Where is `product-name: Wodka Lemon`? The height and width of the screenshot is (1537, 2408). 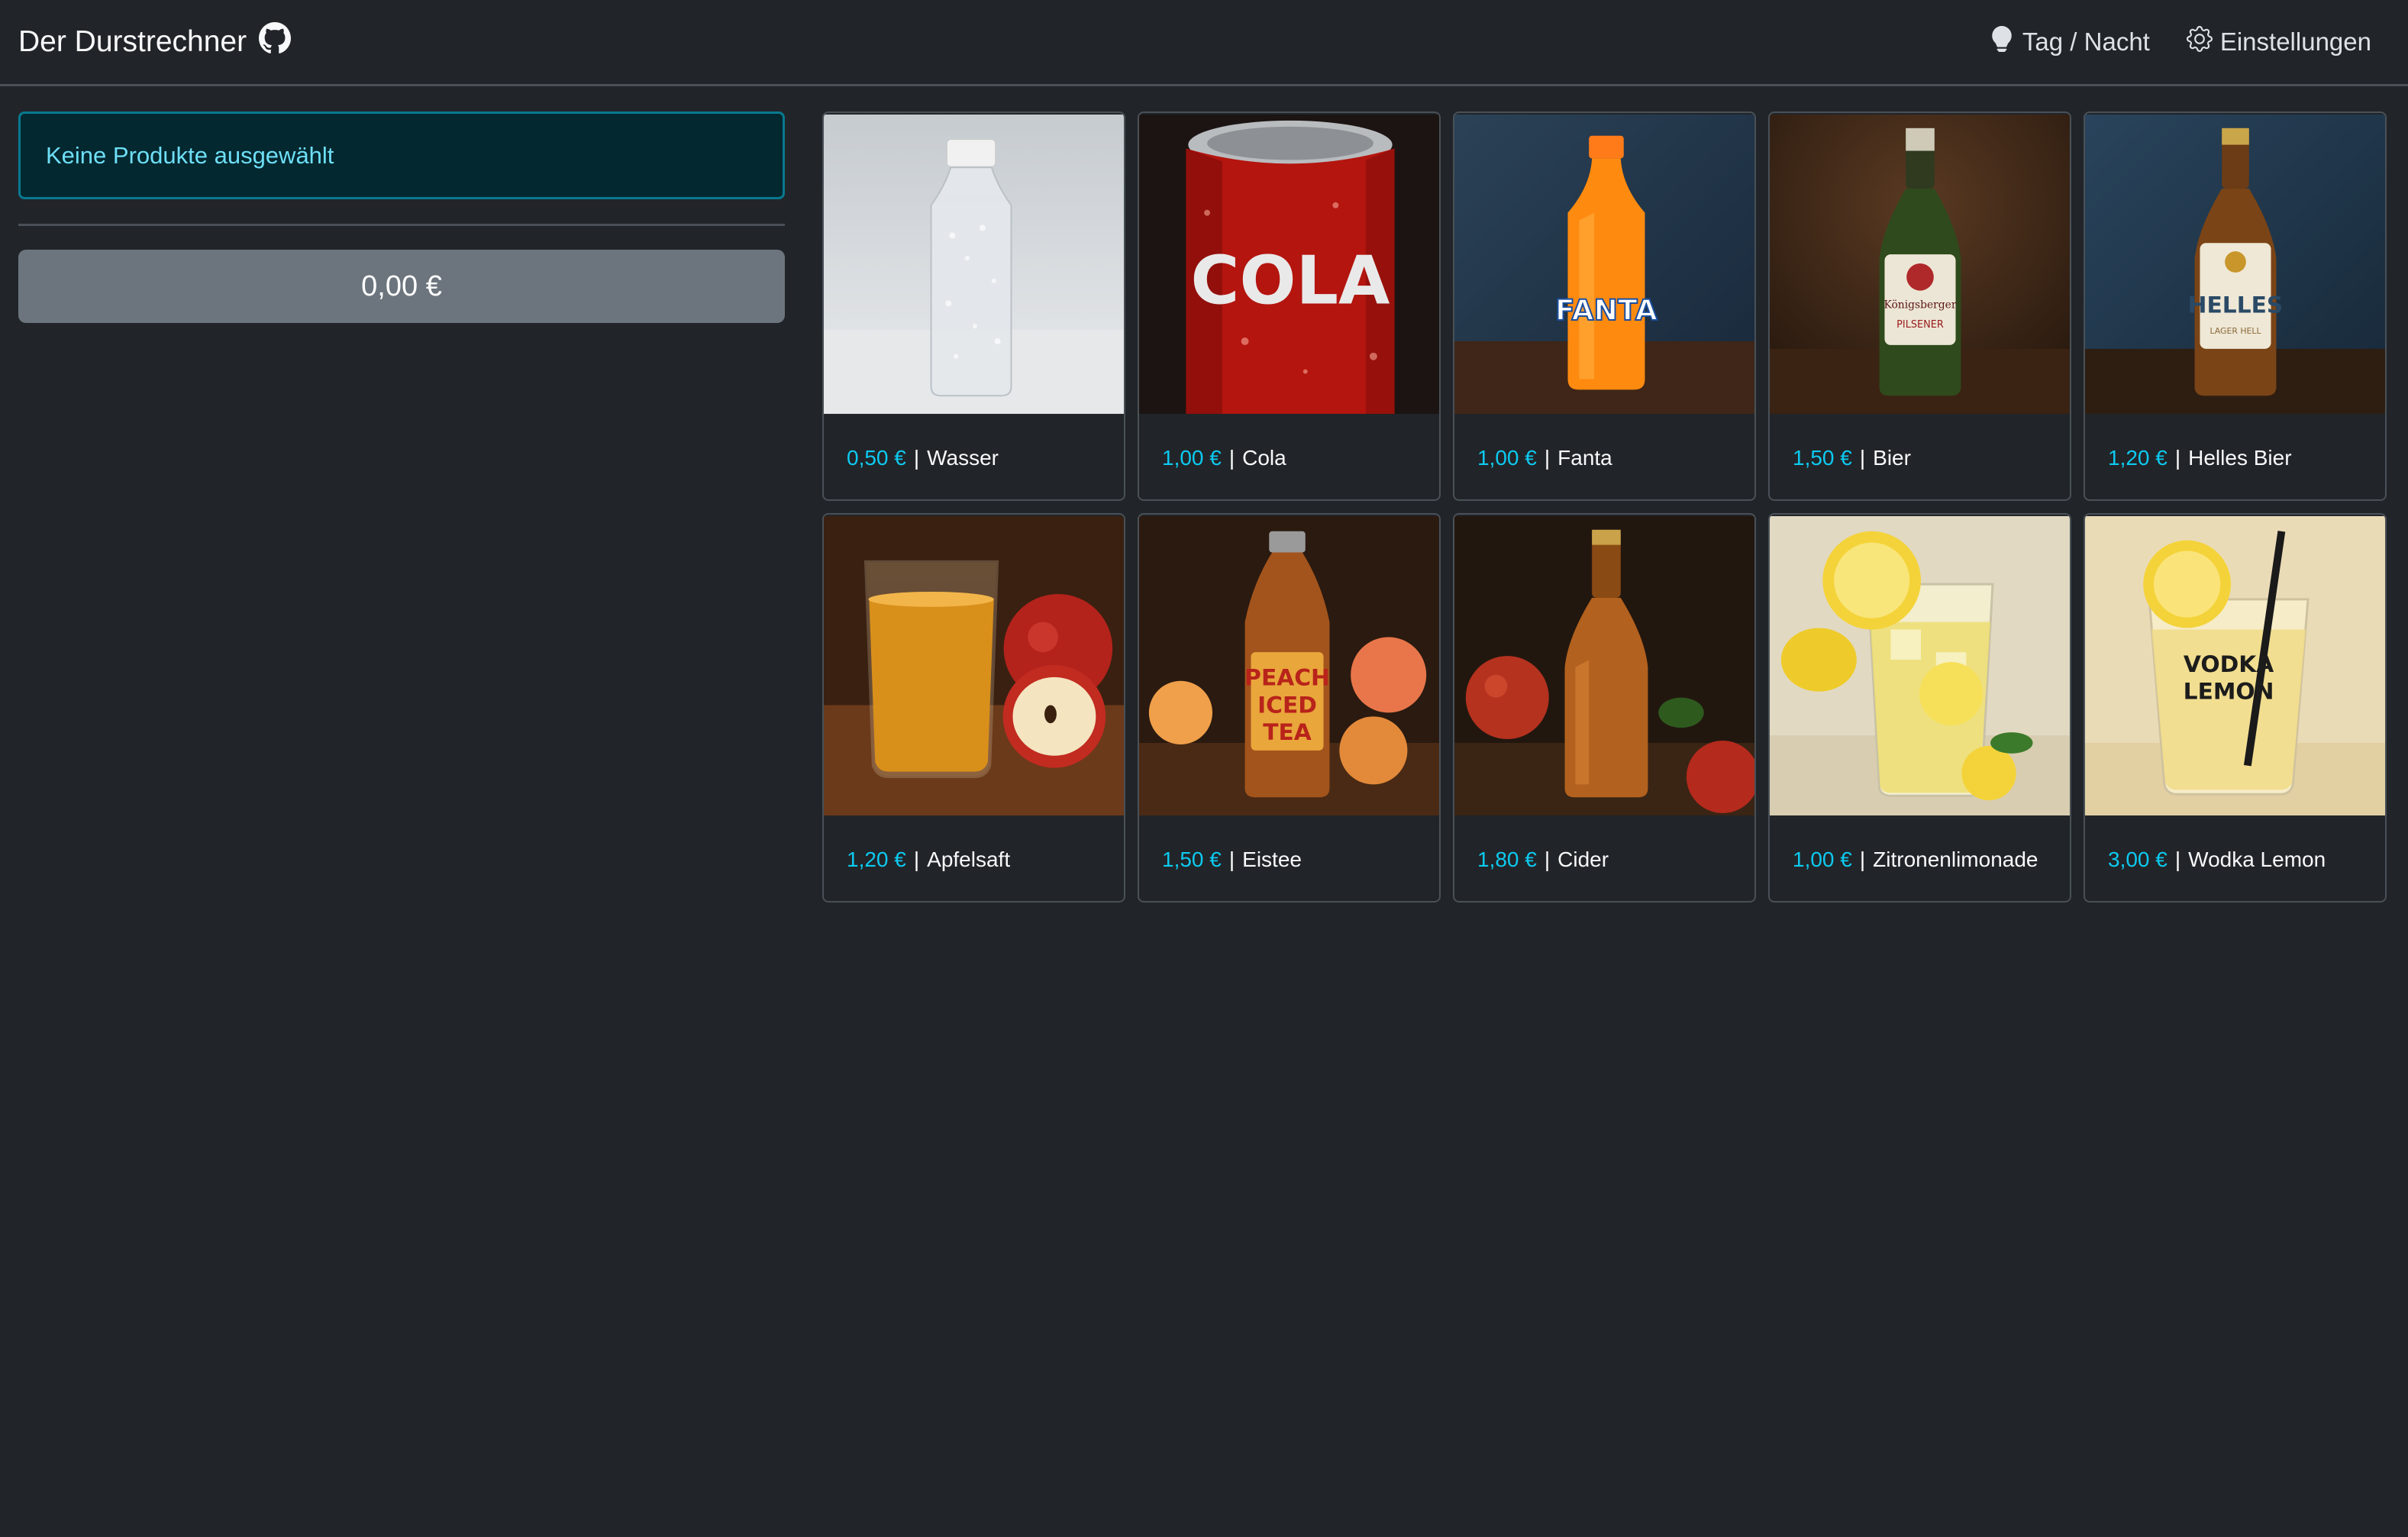
product-name: Wodka Lemon is located at coordinates (2257, 859).